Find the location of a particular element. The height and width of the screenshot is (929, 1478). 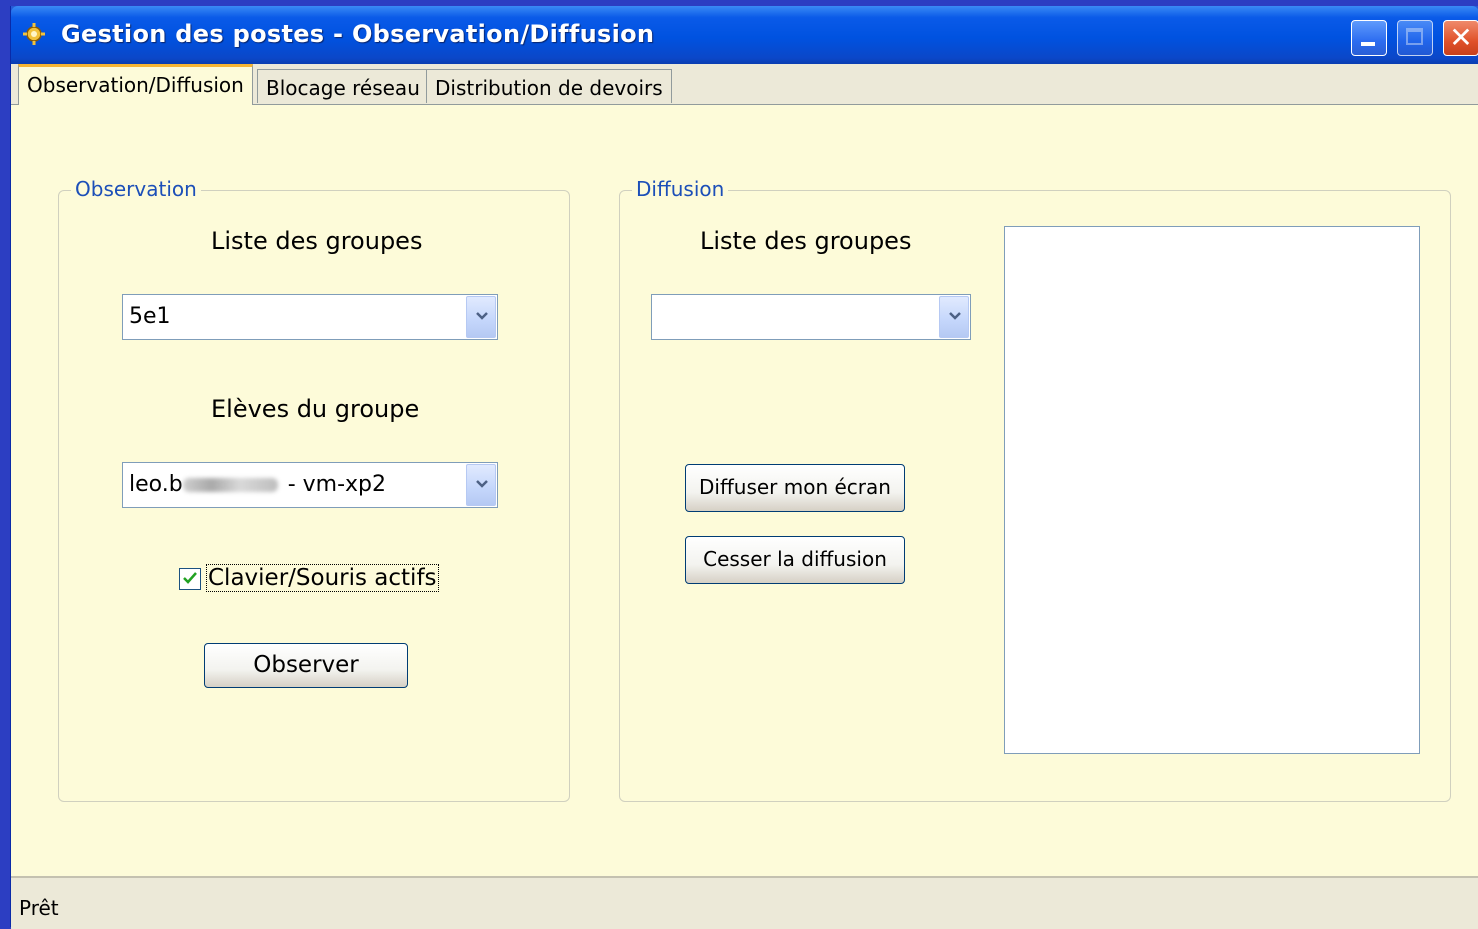

status-text: Prêt is located at coordinates (39, 908).